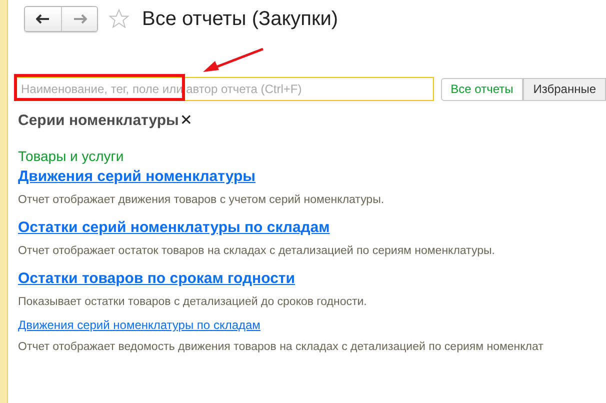 This screenshot has width=606, height=403. What do you see at coordinates (564, 89) in the screenshot?
I see `tab: Избранные` at bounding box center [564, 89].